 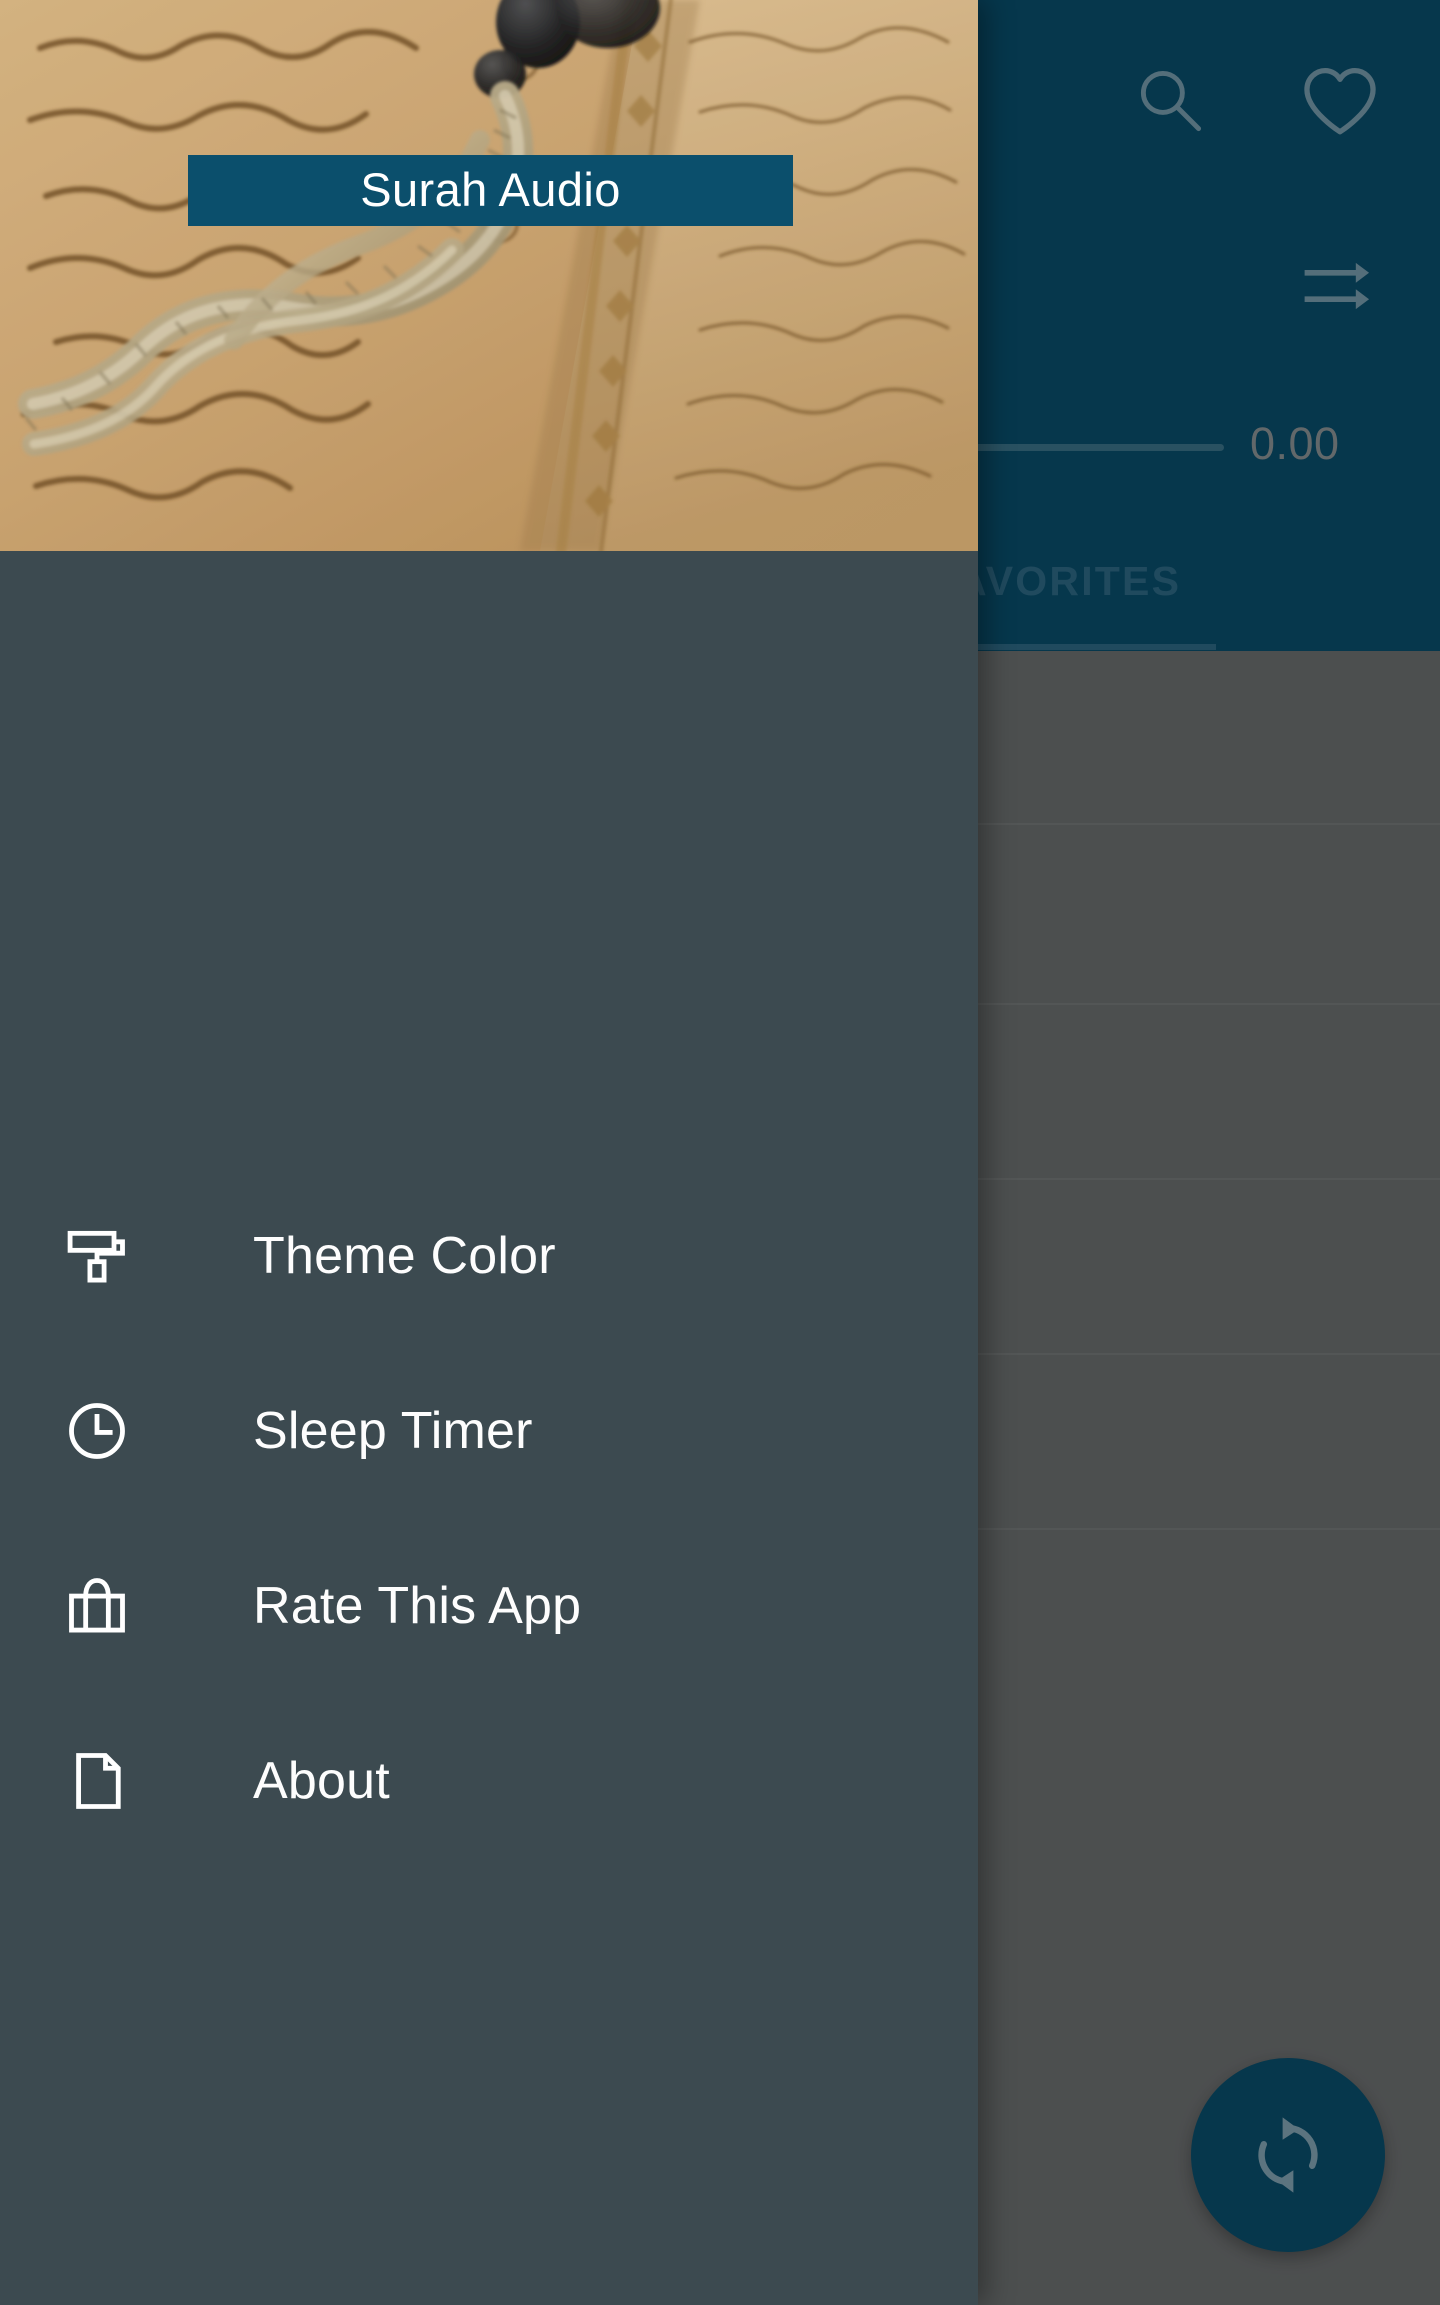 What do you see at coordinates (393, 1431) in the screenshot?
I see `drawer-item-label: Sleep Timer` at bounding box center [393, 1431].